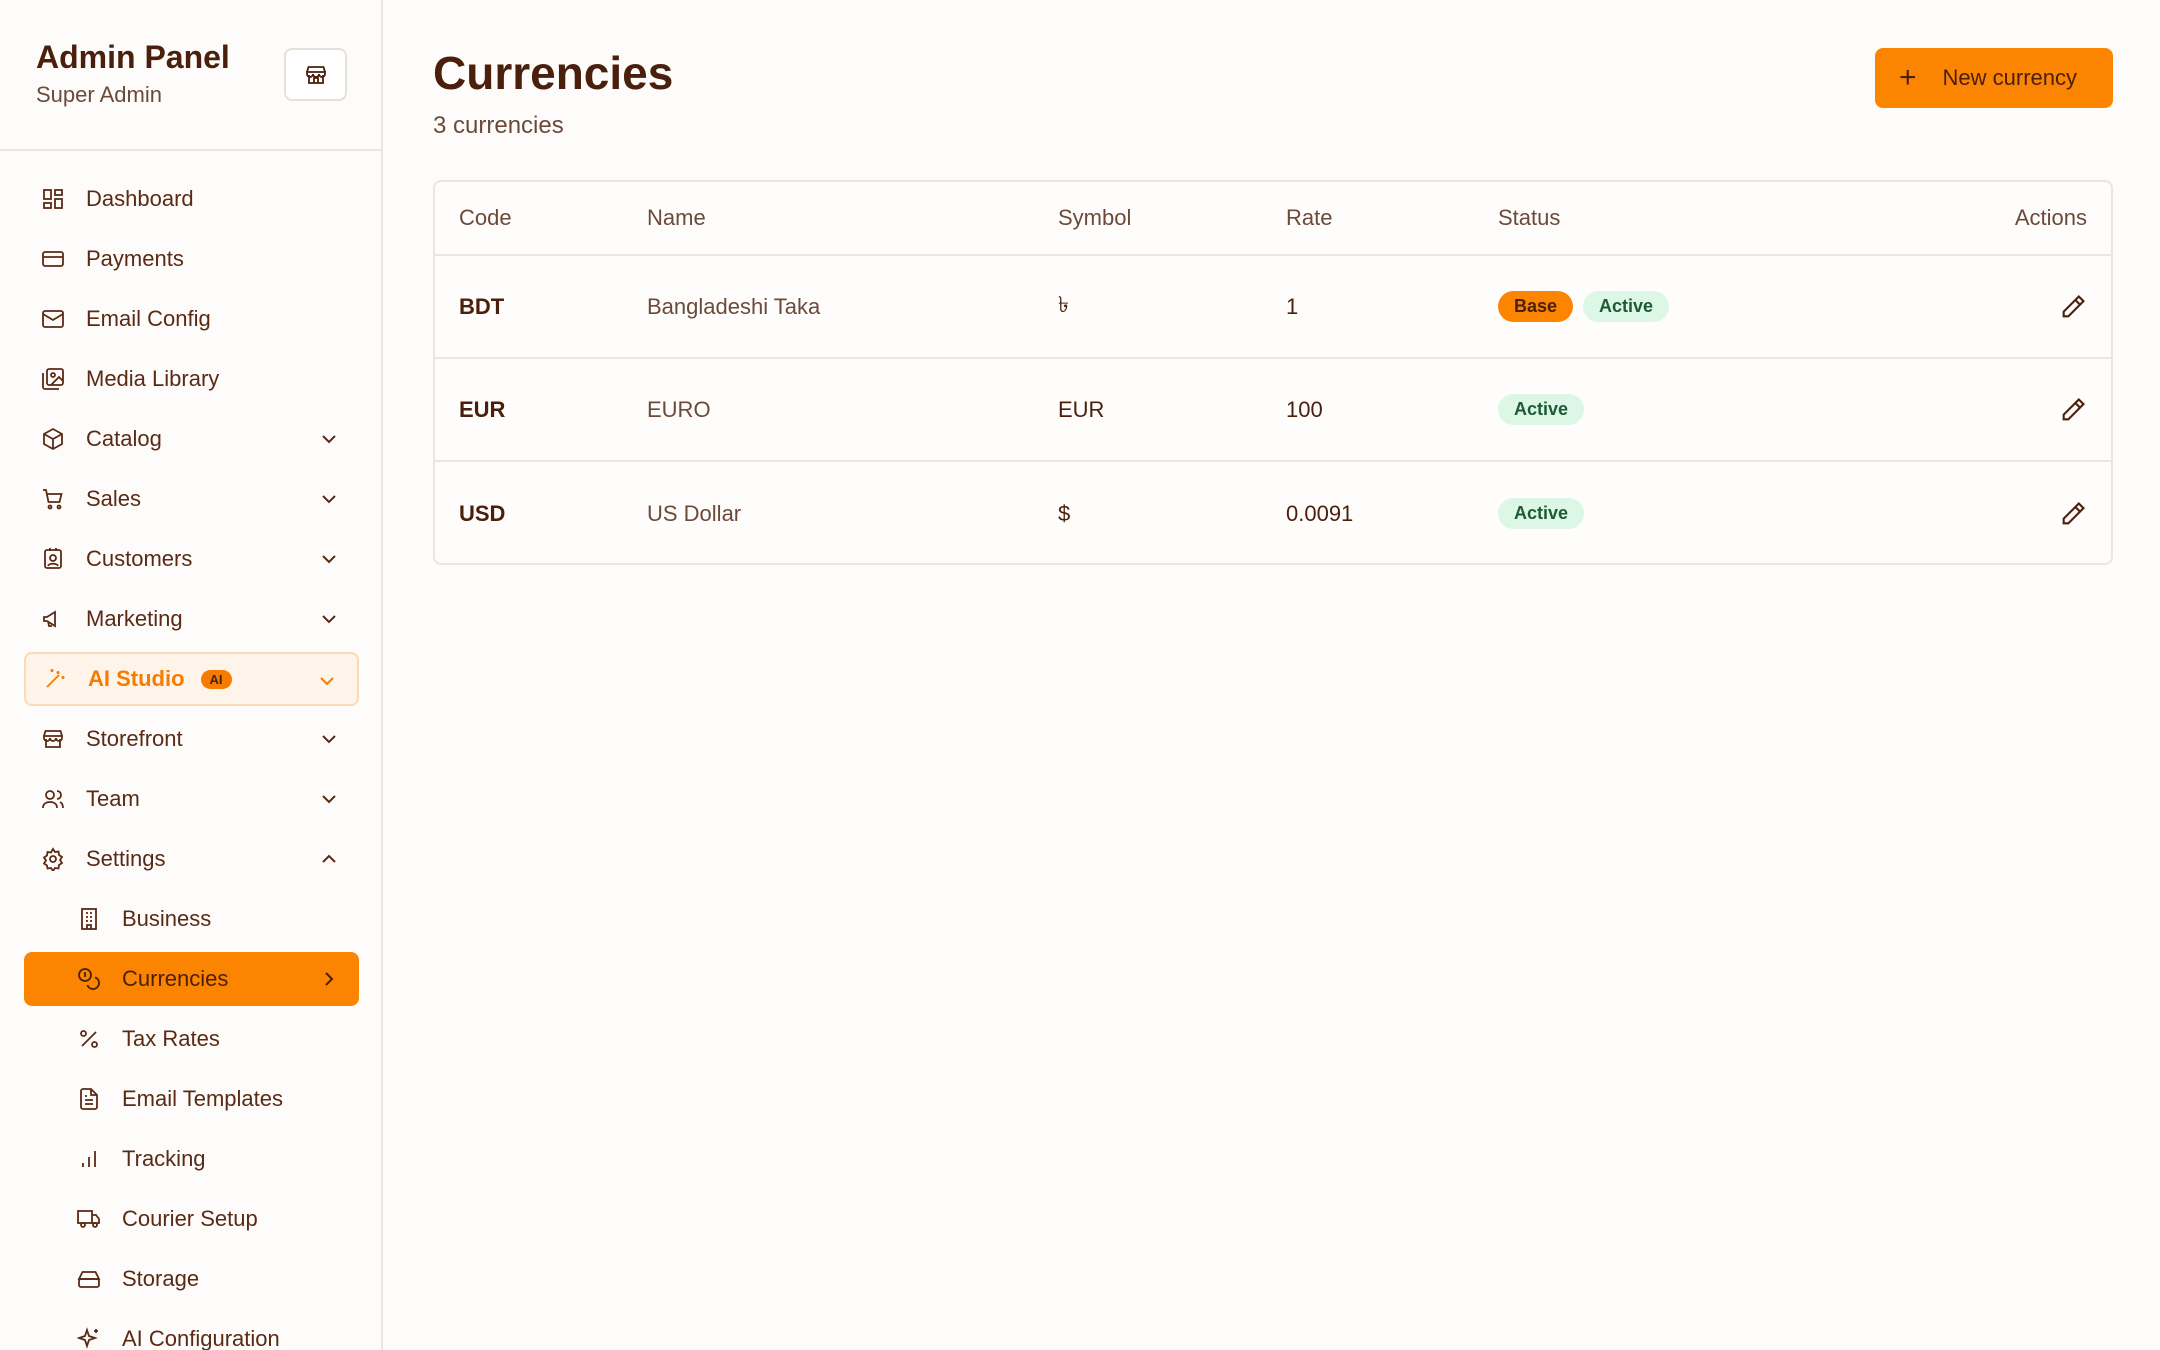 Image resolution: width=2160 pixels, height=1350 pixels. What do you see at coordinates (329, 858) in the screenshot?
I see `chevron-up-icon` at bounding box center [329, 858].